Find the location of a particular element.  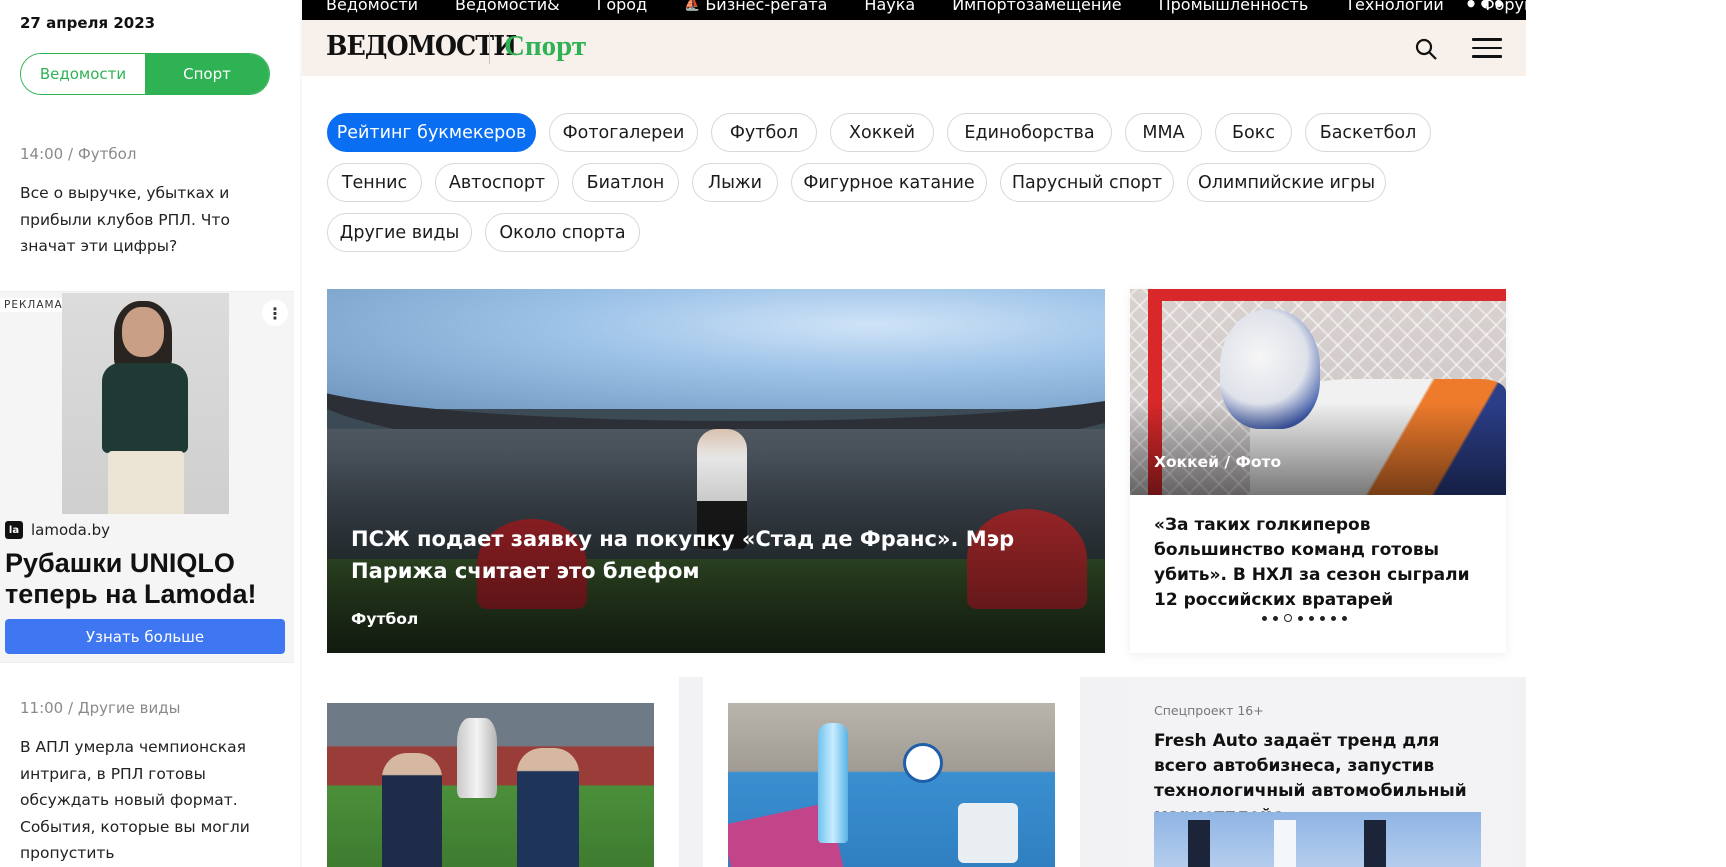

topnav-item: Ведомости is located at coordinates (372, 7).